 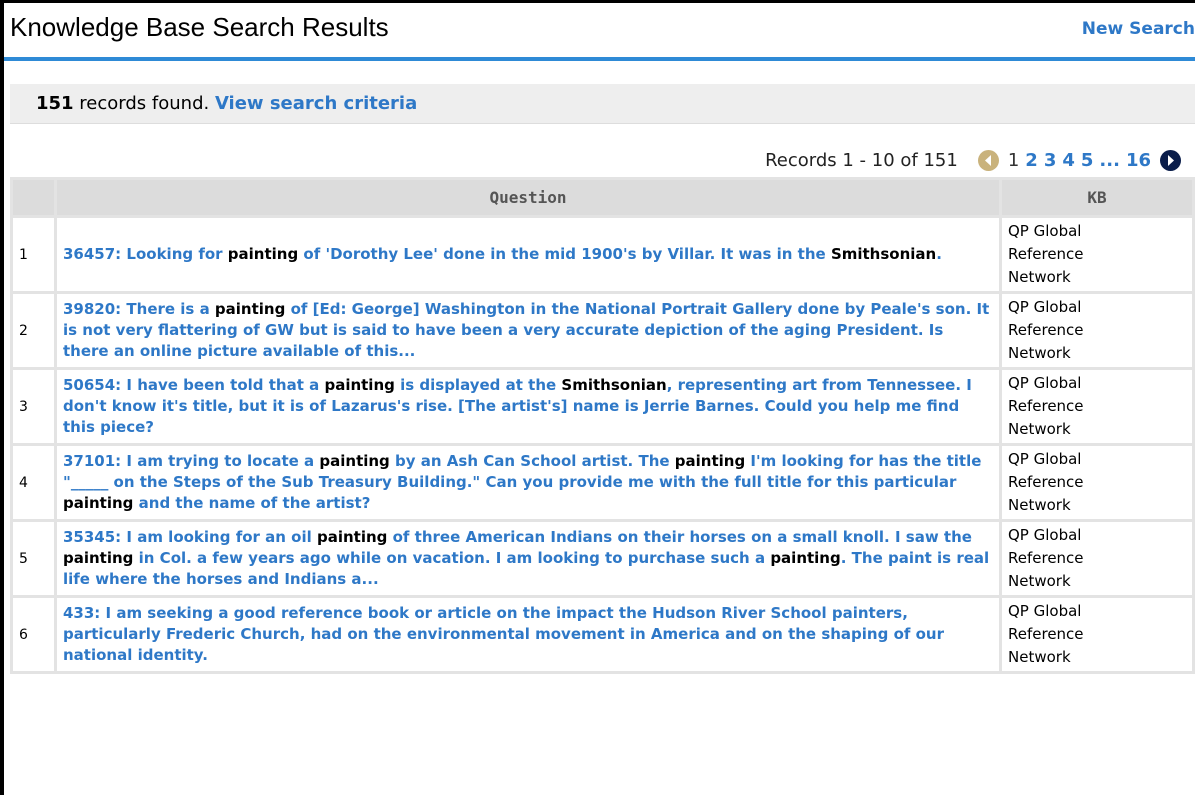 What do you see at coordinates (33, 634) in the screenshot?
I see `row-number: 6` at bounding box center [33, 634].